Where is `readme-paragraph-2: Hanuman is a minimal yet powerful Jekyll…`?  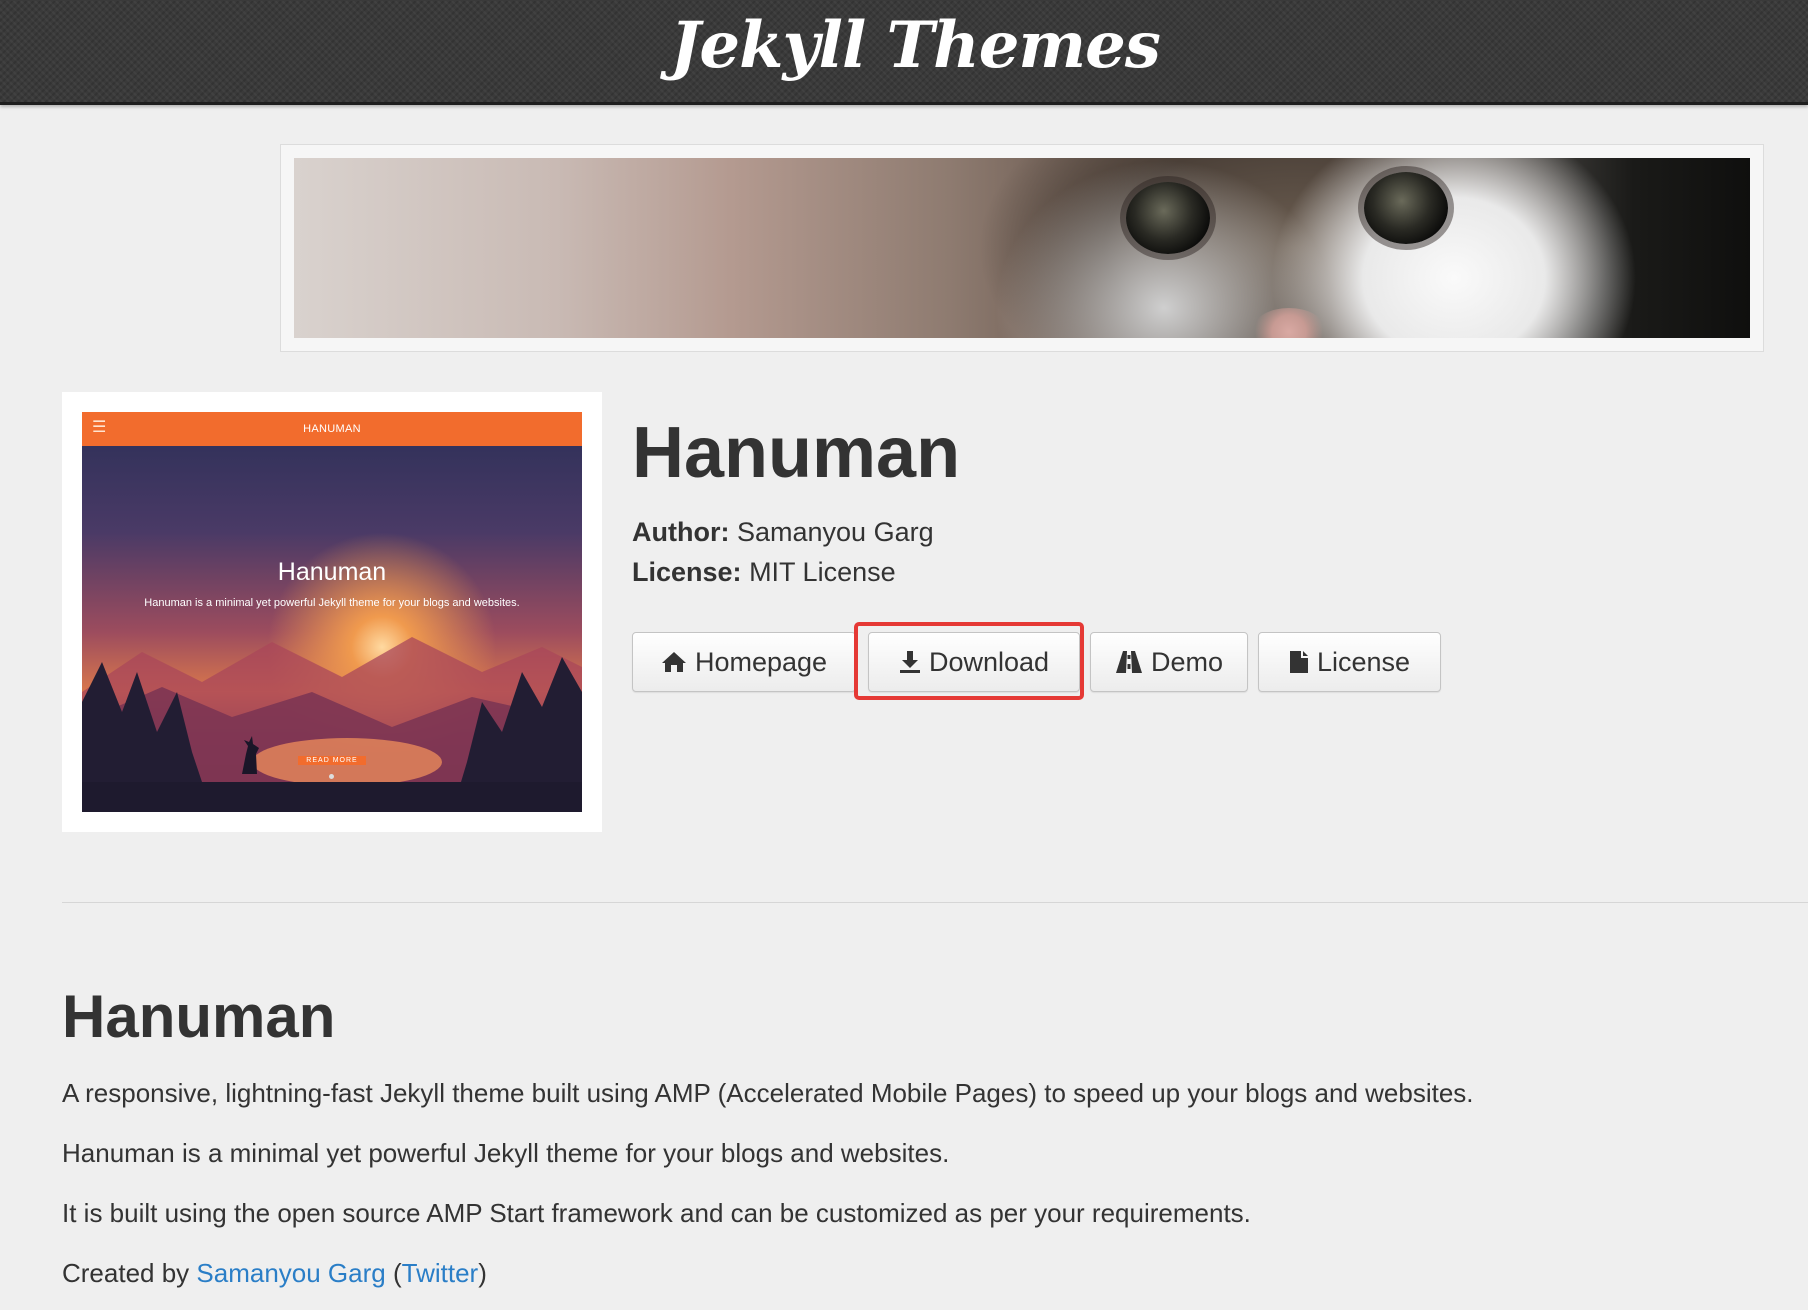 readme-paragraph-2: Hanuman is a minimal yet powerful Jekyll… is located at coordinates (506, 1153).